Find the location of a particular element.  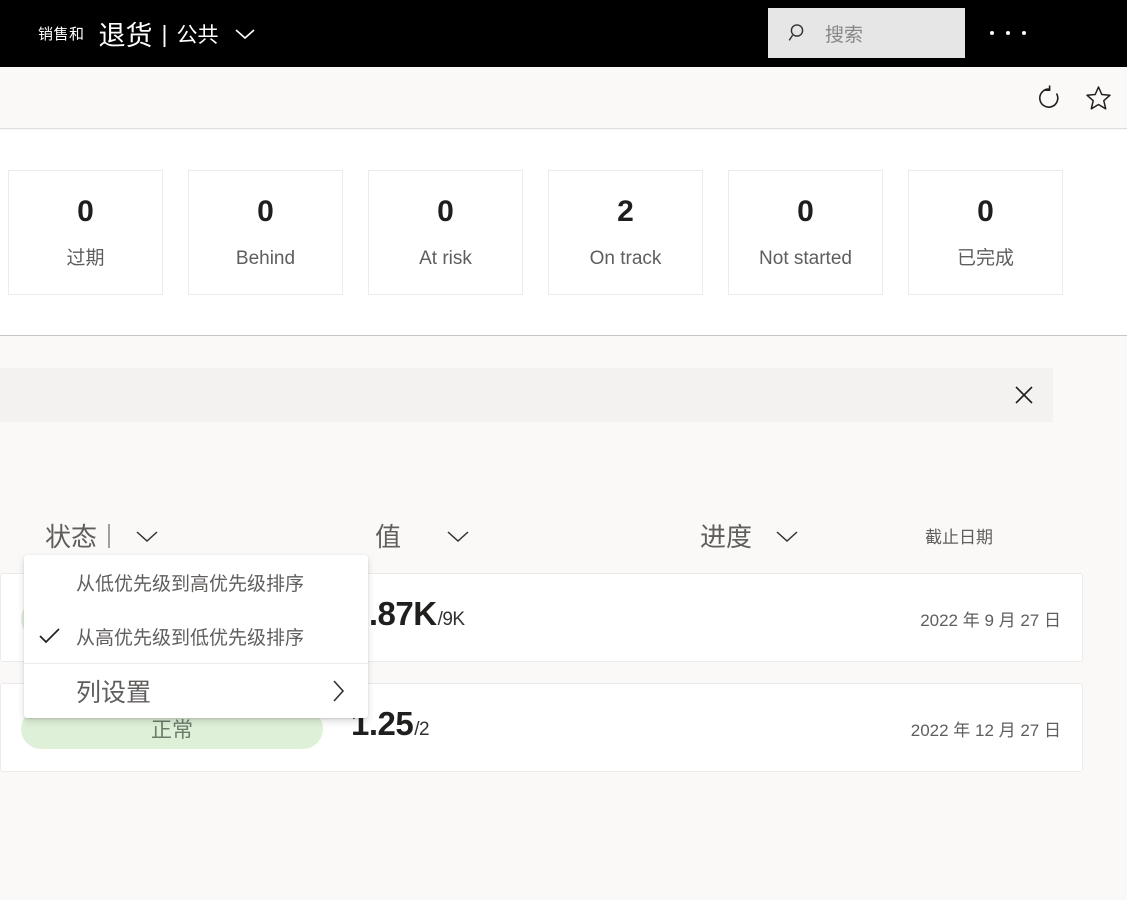

stat-label: At risk is located at coordinates (445, 258).